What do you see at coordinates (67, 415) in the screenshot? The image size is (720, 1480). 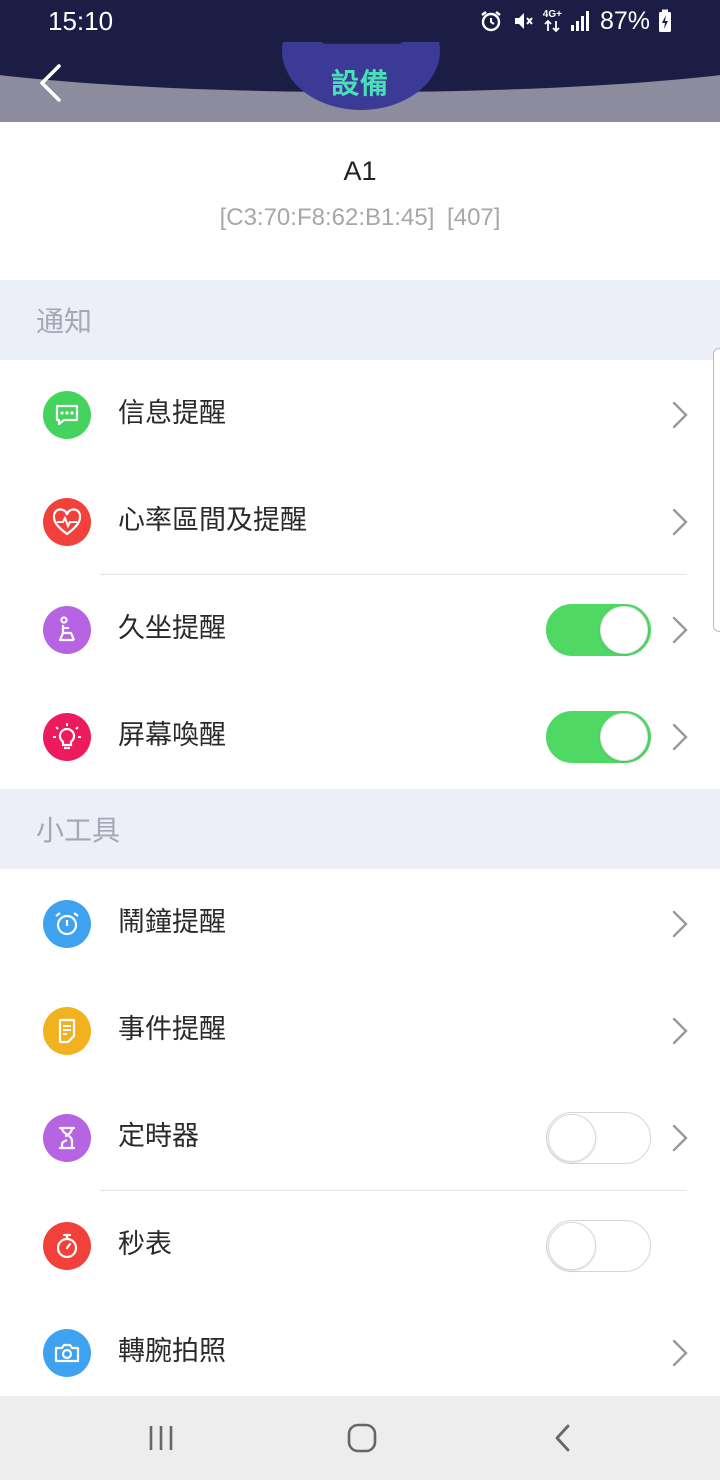 I see `message-icon` at bounding box center [67, 415].